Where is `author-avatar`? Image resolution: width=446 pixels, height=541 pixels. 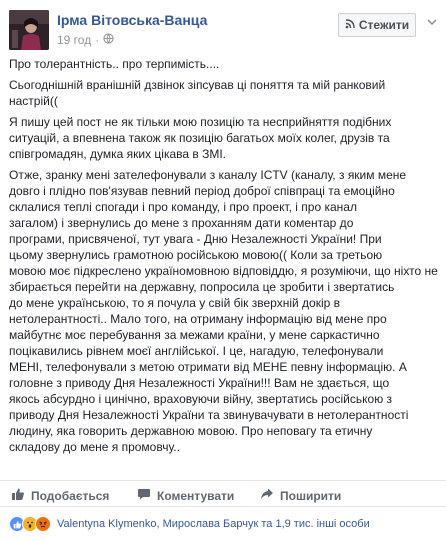 author-avatar is located at coordinates (29, 30).